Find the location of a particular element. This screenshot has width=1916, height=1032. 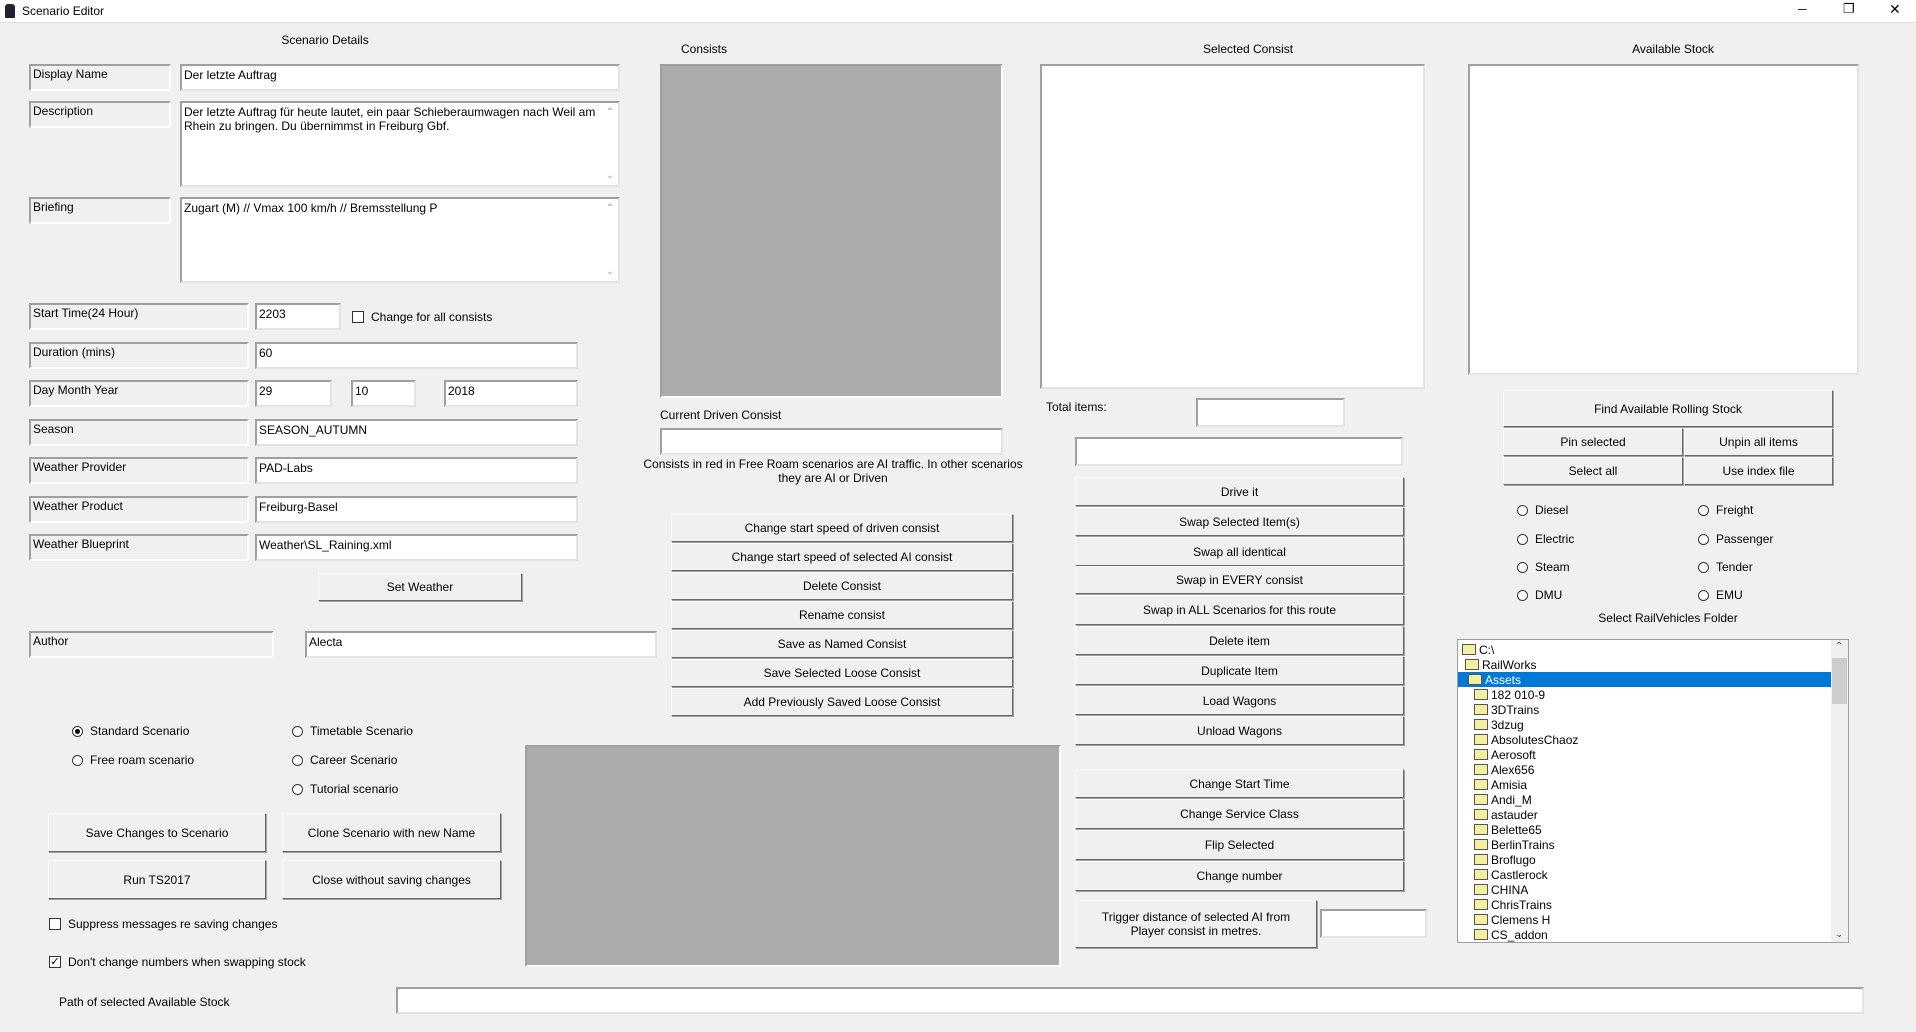

change-service-class-button: Change Service Class is located at coordinates (1239, 814).